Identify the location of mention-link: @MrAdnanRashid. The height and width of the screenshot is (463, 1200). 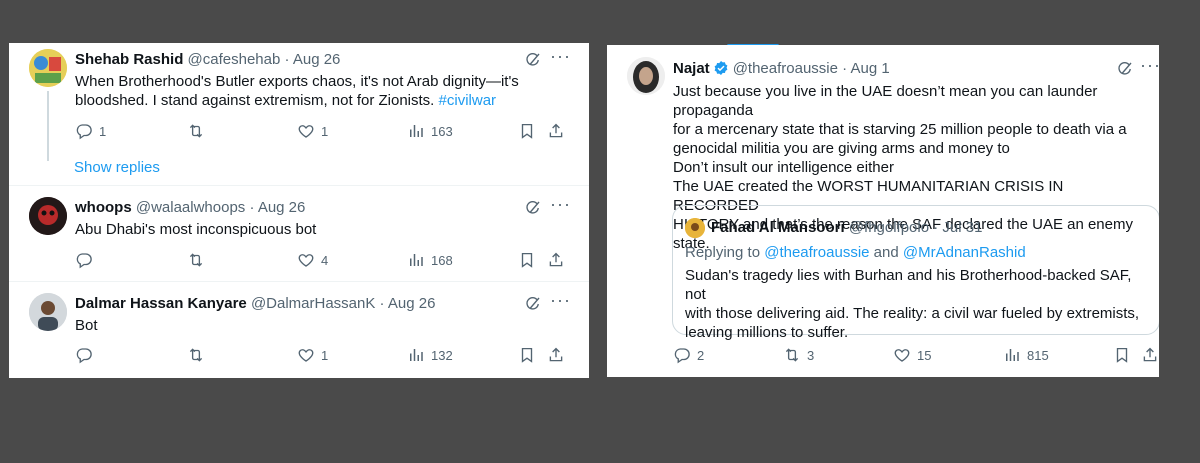
(964, 252).